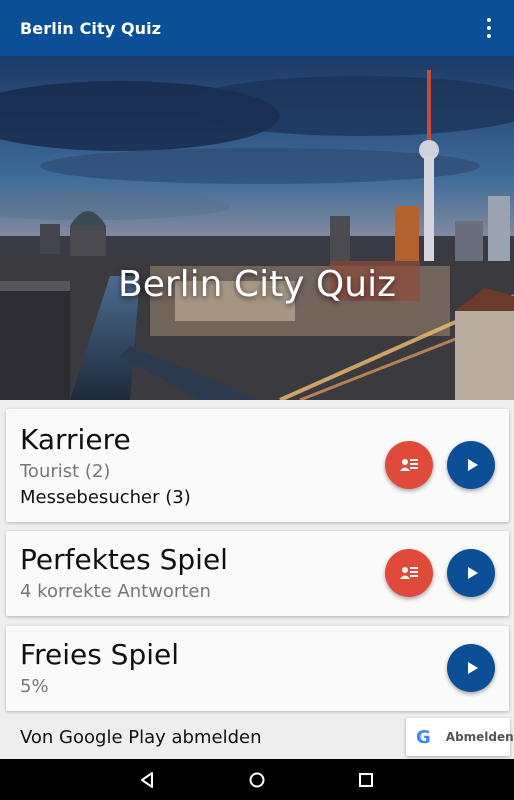 The height and width of the screenshot is (800, 514). I want to click on career-play-button, so click(471, 465).